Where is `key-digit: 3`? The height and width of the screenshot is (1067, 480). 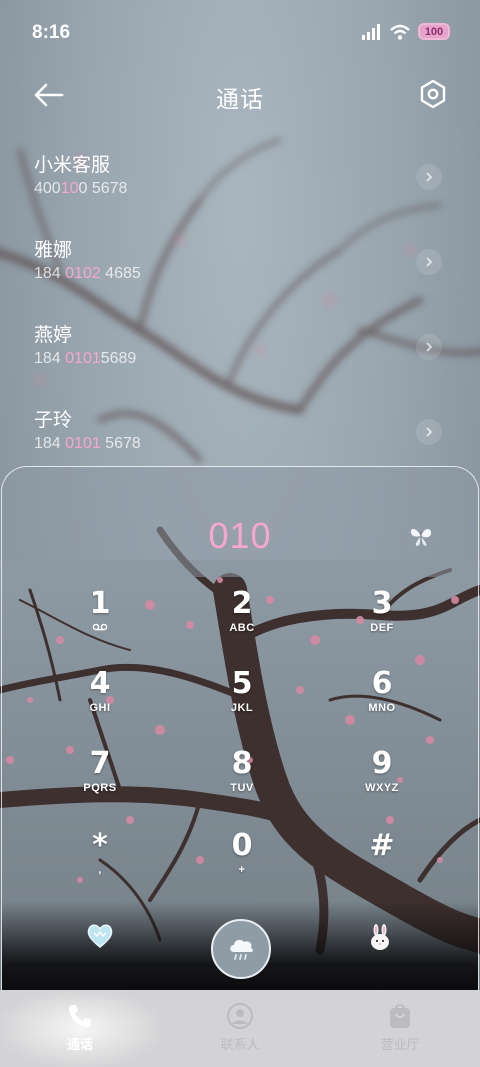 key-digit: 3 is located at coordinates (382, 603).